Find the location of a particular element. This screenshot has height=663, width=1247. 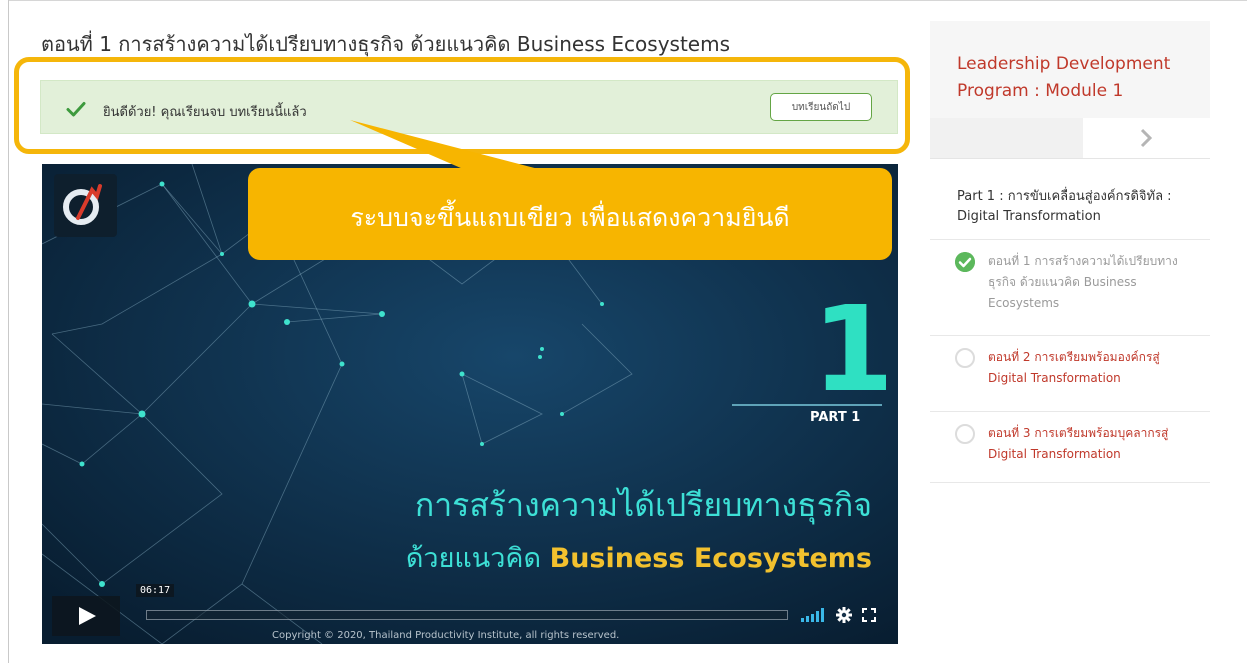

video-title-line1: การสร้างความได้เปรียบทางธุรกิจ is located at coordinates (643, 505).